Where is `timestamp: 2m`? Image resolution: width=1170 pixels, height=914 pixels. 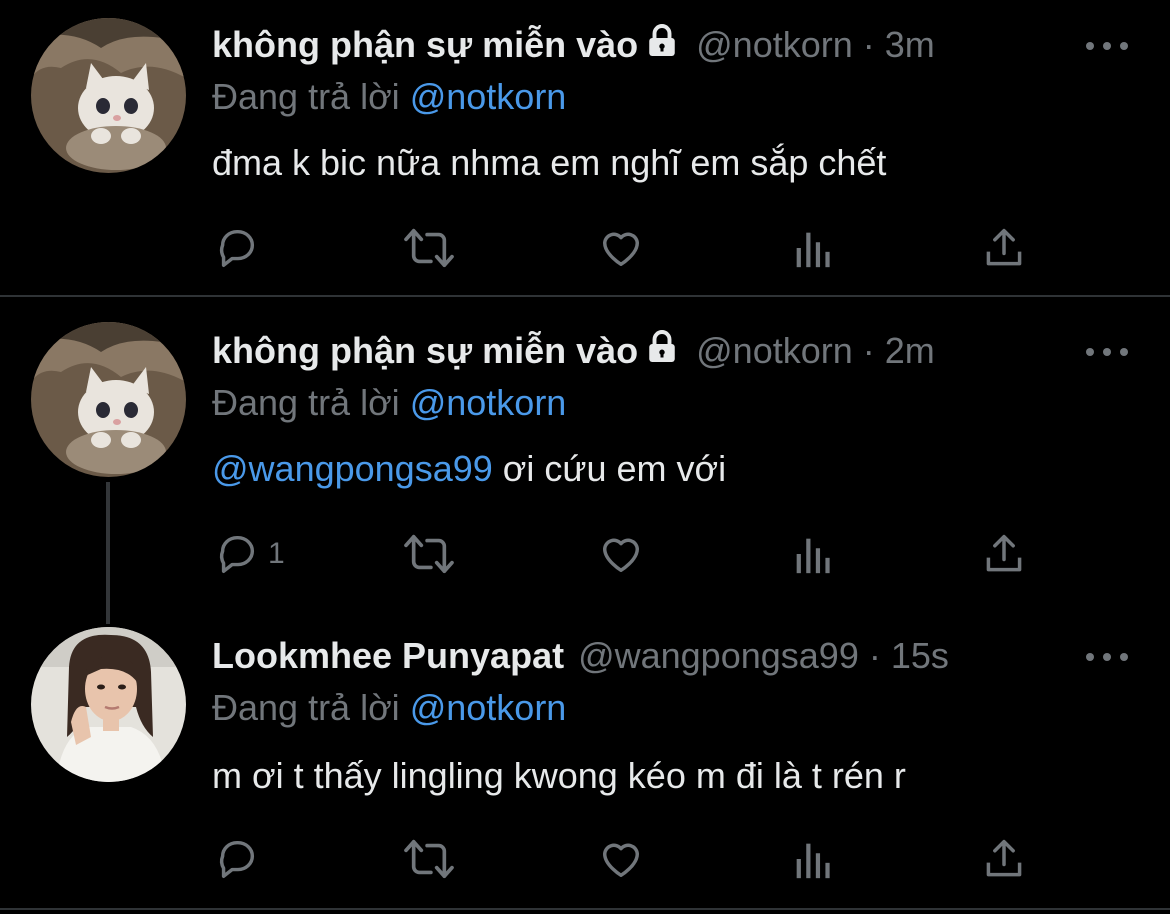
timestamp: 2m is located at coordinates (910, 351).